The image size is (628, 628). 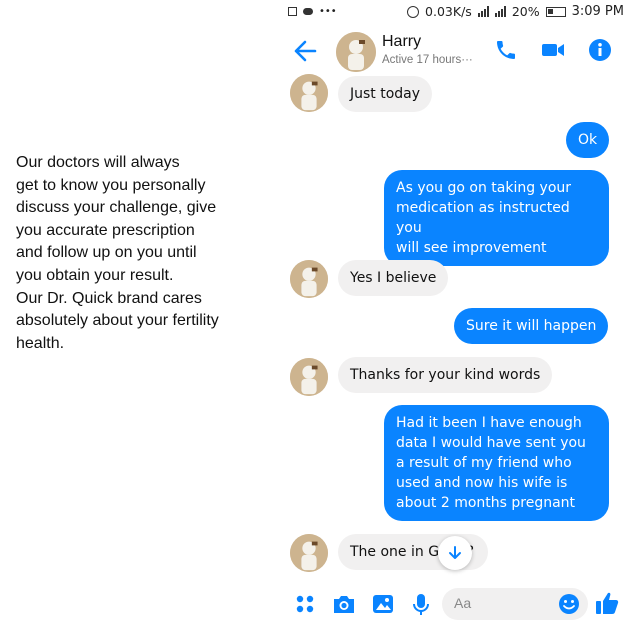 What do you see at coordinates (445, 375) in the screenshot?
I see `incoming-message: Thanks for your kind words` at bounding box center [445, 375].